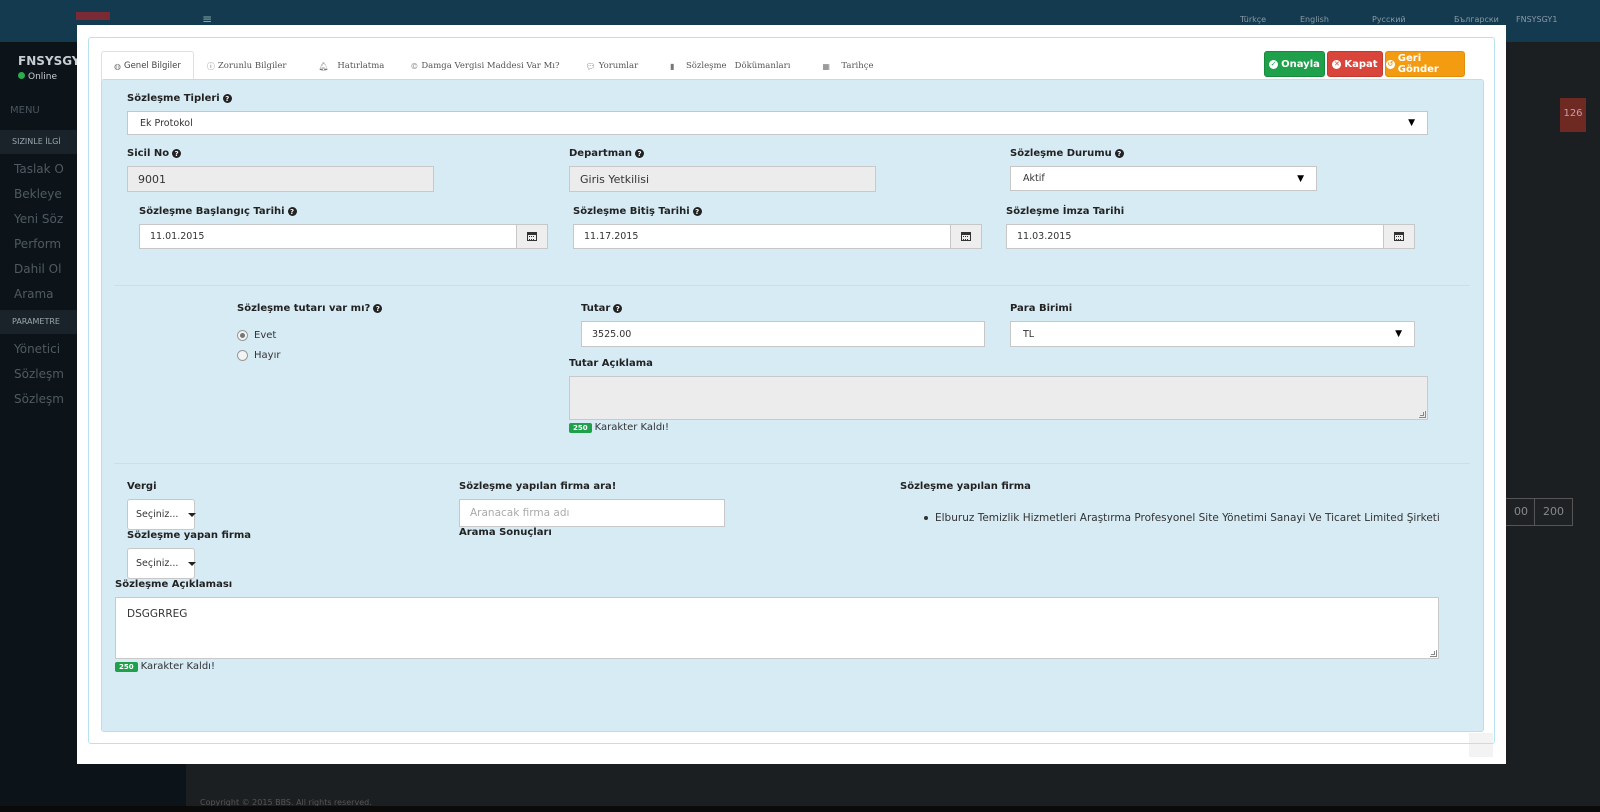  What do you see at coordinates (242, 355) in the screenshot?
I see `radio-unchecked` at bounding box center [242, 355].